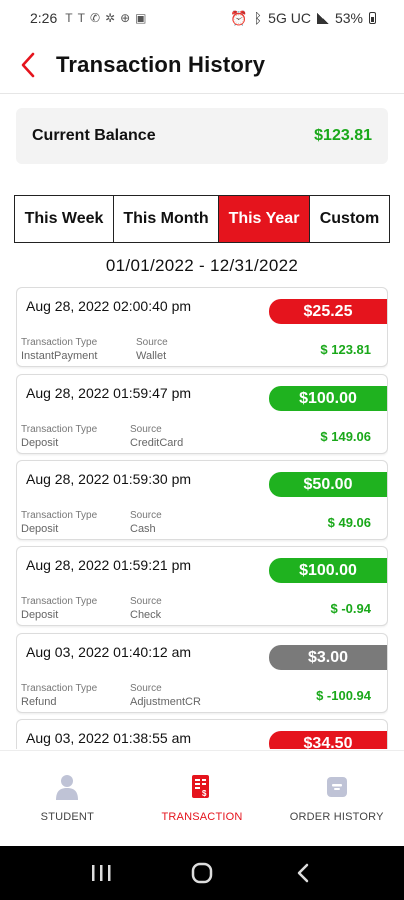 This screenshot has width=404, height=900. What do you see at coordinates (109, 479) in the screenshot?
I see `transaction-date: Aug 28, 2022 01:59:30 pm` at bounding box center [109, 479].